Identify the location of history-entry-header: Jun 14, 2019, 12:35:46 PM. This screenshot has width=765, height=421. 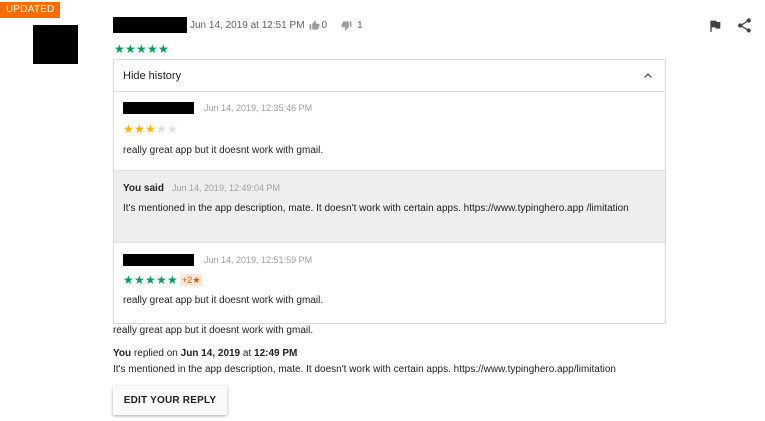
(389, 103).